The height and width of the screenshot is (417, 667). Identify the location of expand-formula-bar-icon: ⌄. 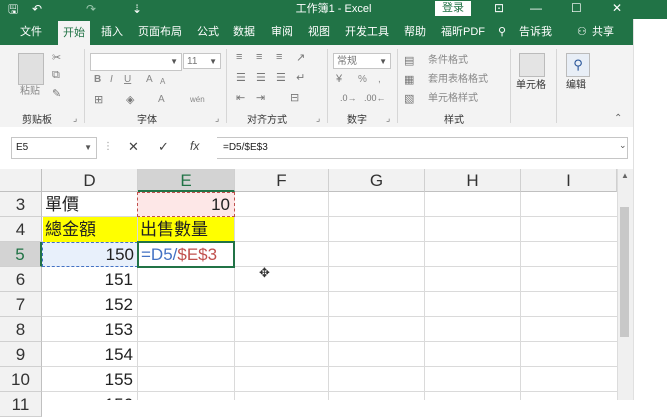
(623, 145).